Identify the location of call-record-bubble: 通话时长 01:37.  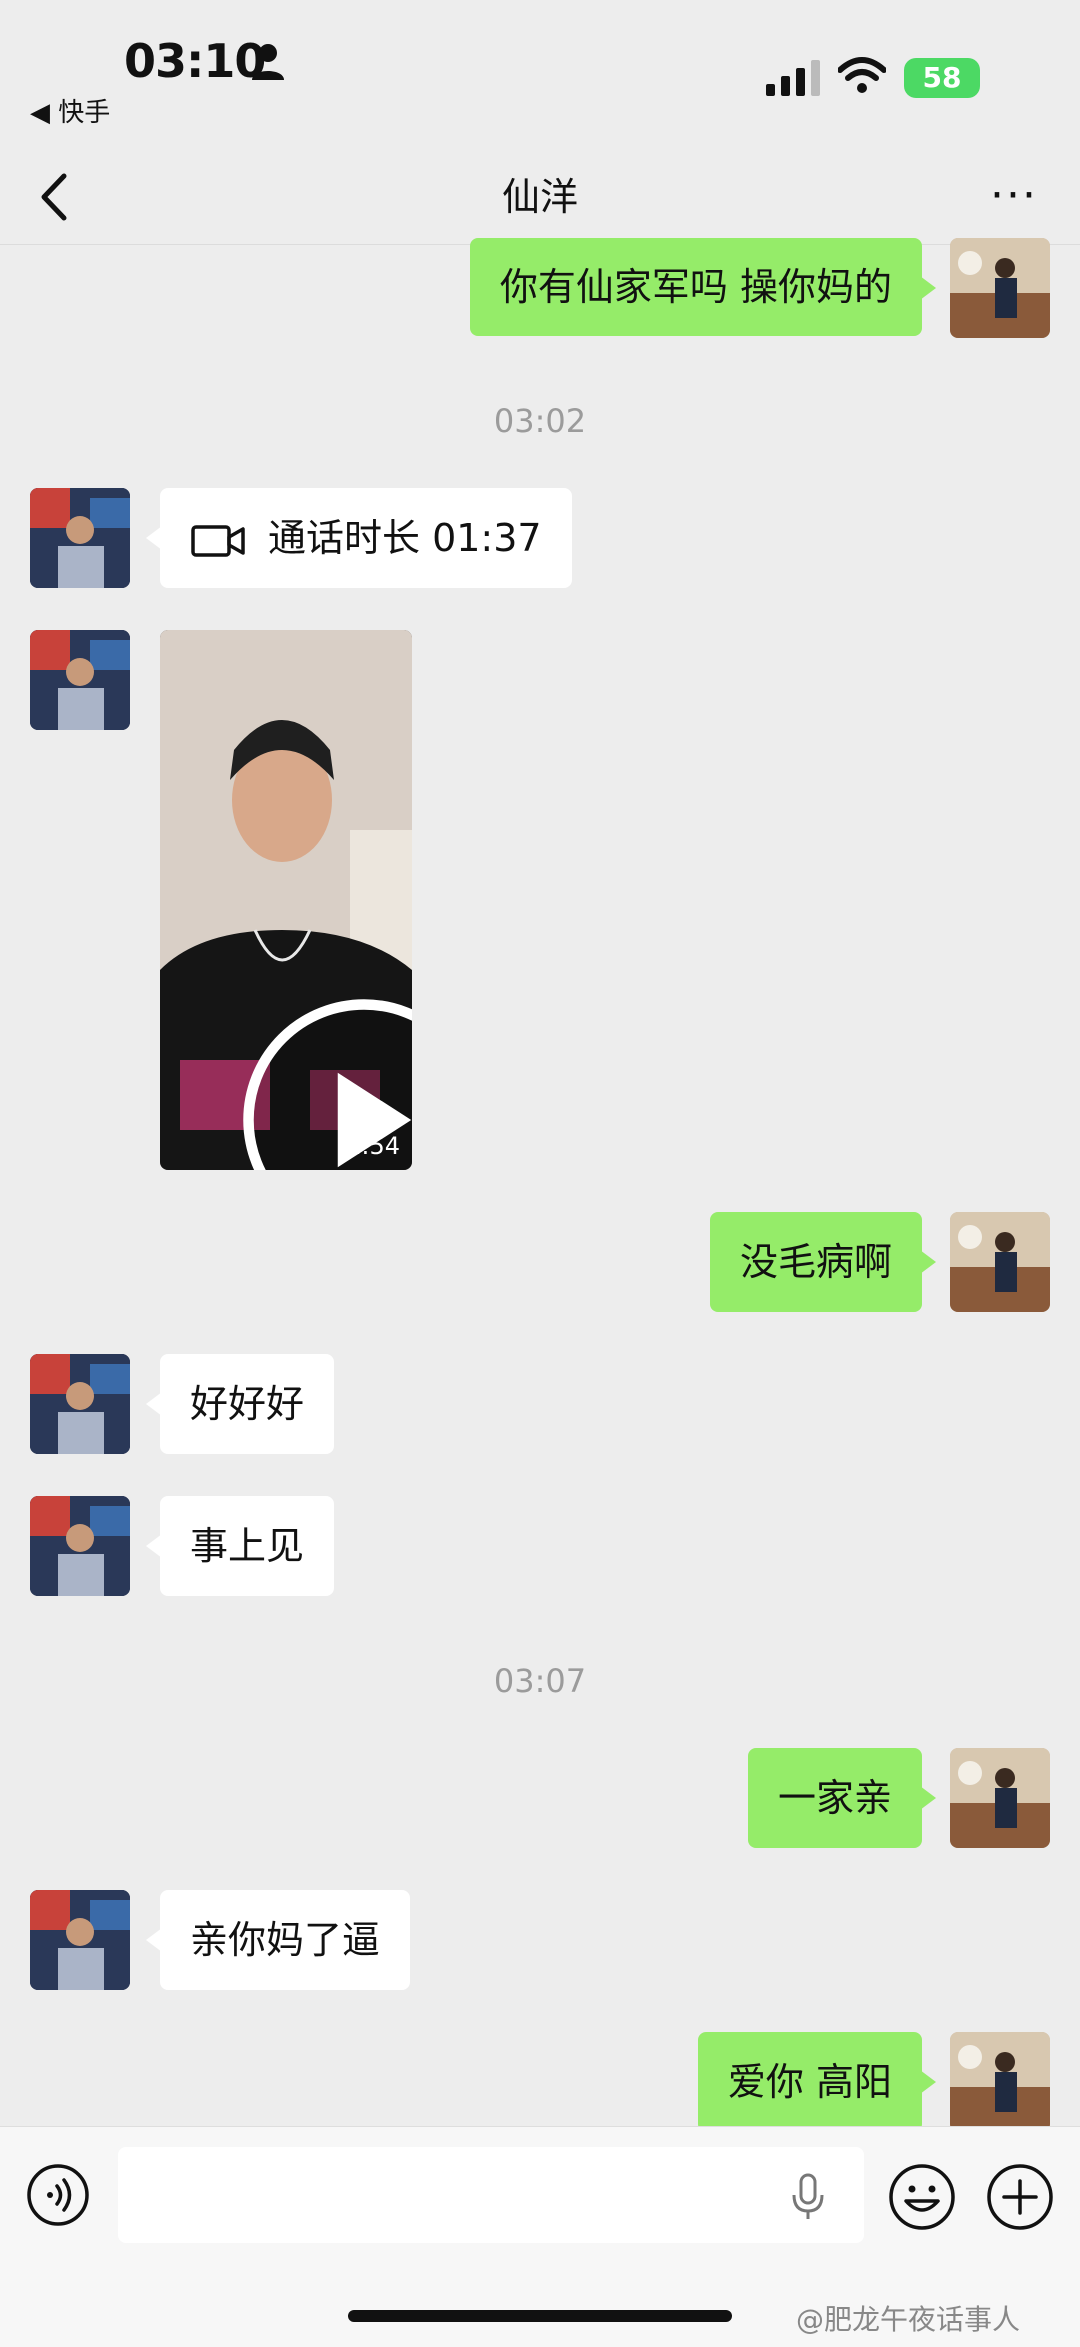
(359, 538).